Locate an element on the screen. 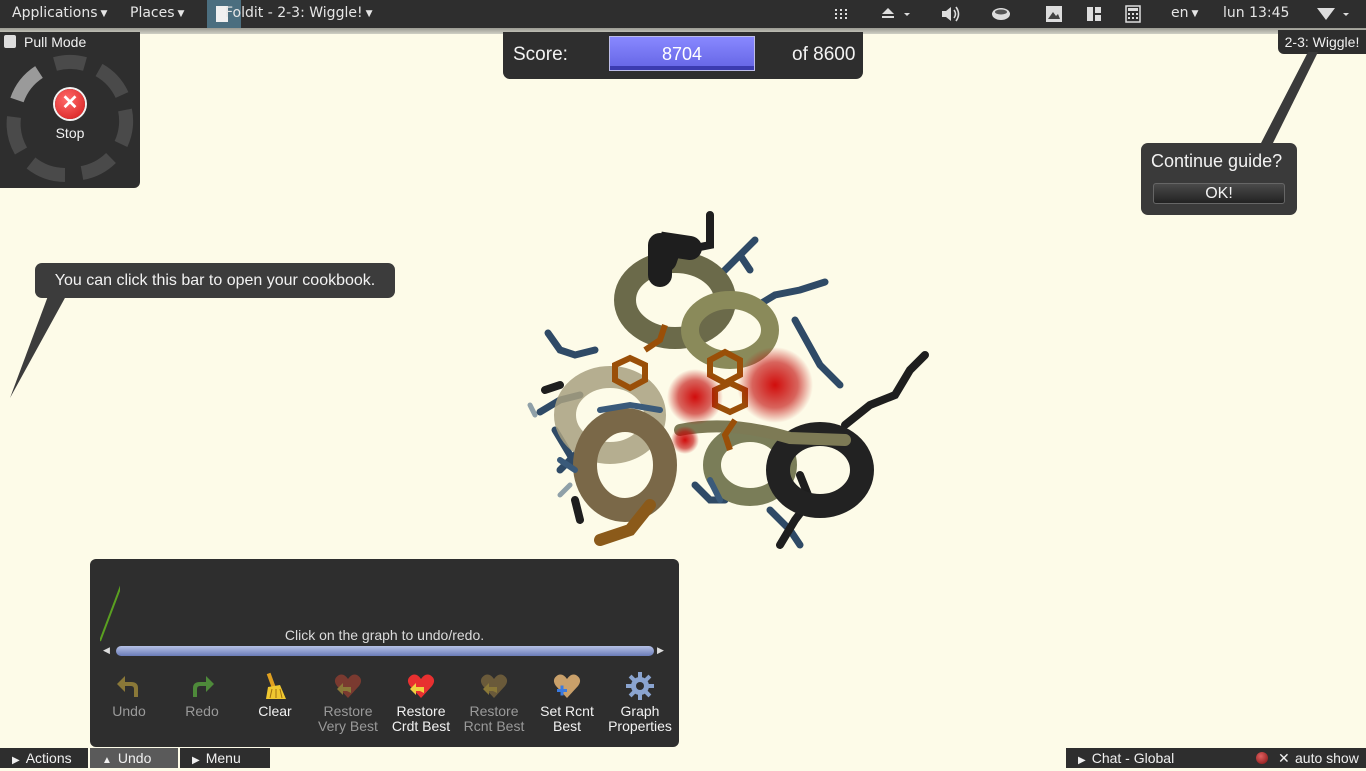  restore-rcnt-best-label-2: Rcnt Best is located at coordinates (494, 726).